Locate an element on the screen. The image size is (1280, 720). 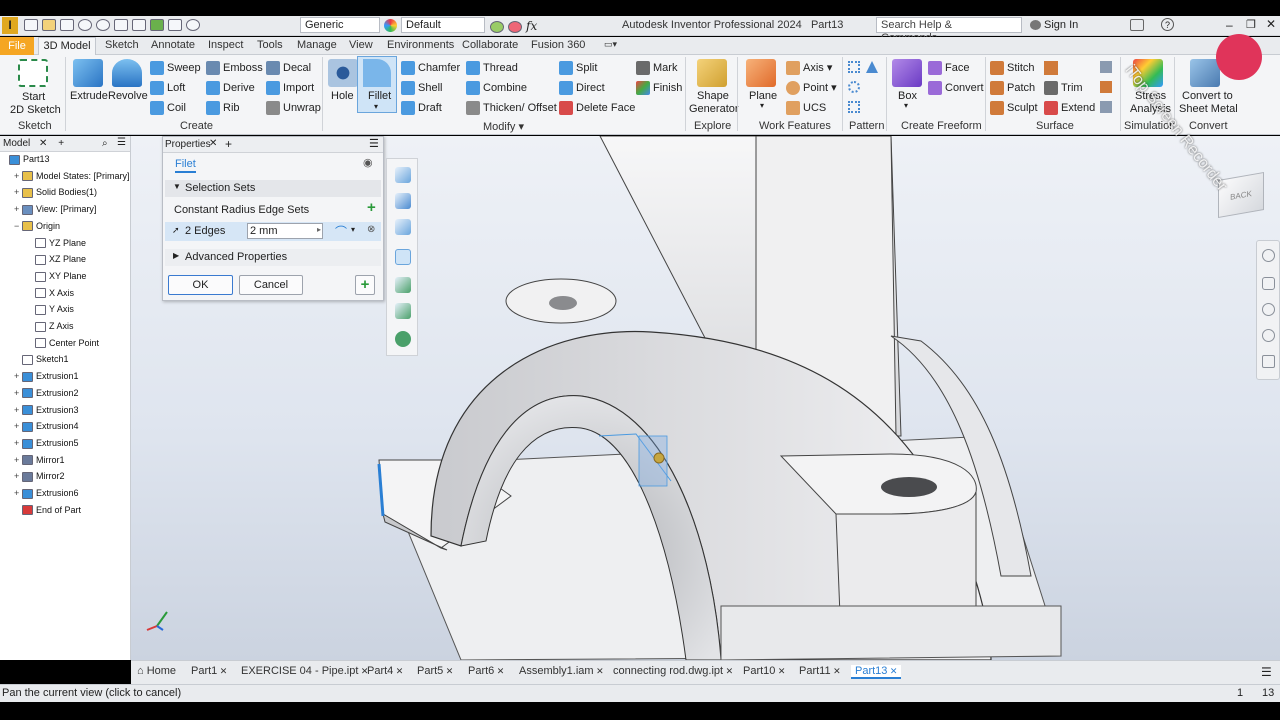
tab-3d-model: 3D Model is located at coordinates (67, 46).